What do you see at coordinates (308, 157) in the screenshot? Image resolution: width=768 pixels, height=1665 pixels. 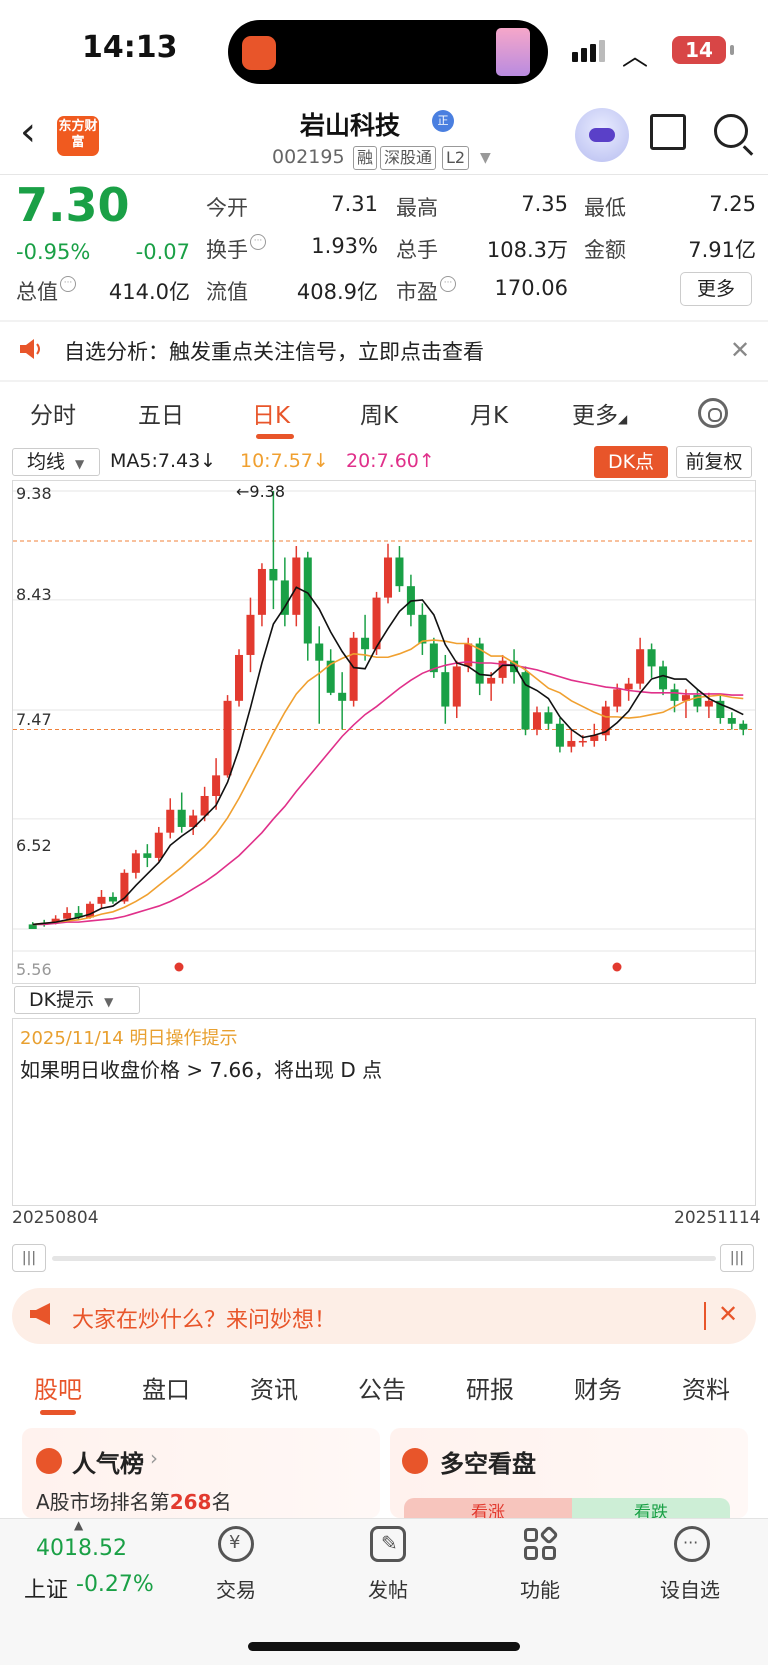 I see `stock-code: 002195` at bounding box center [308, 157].